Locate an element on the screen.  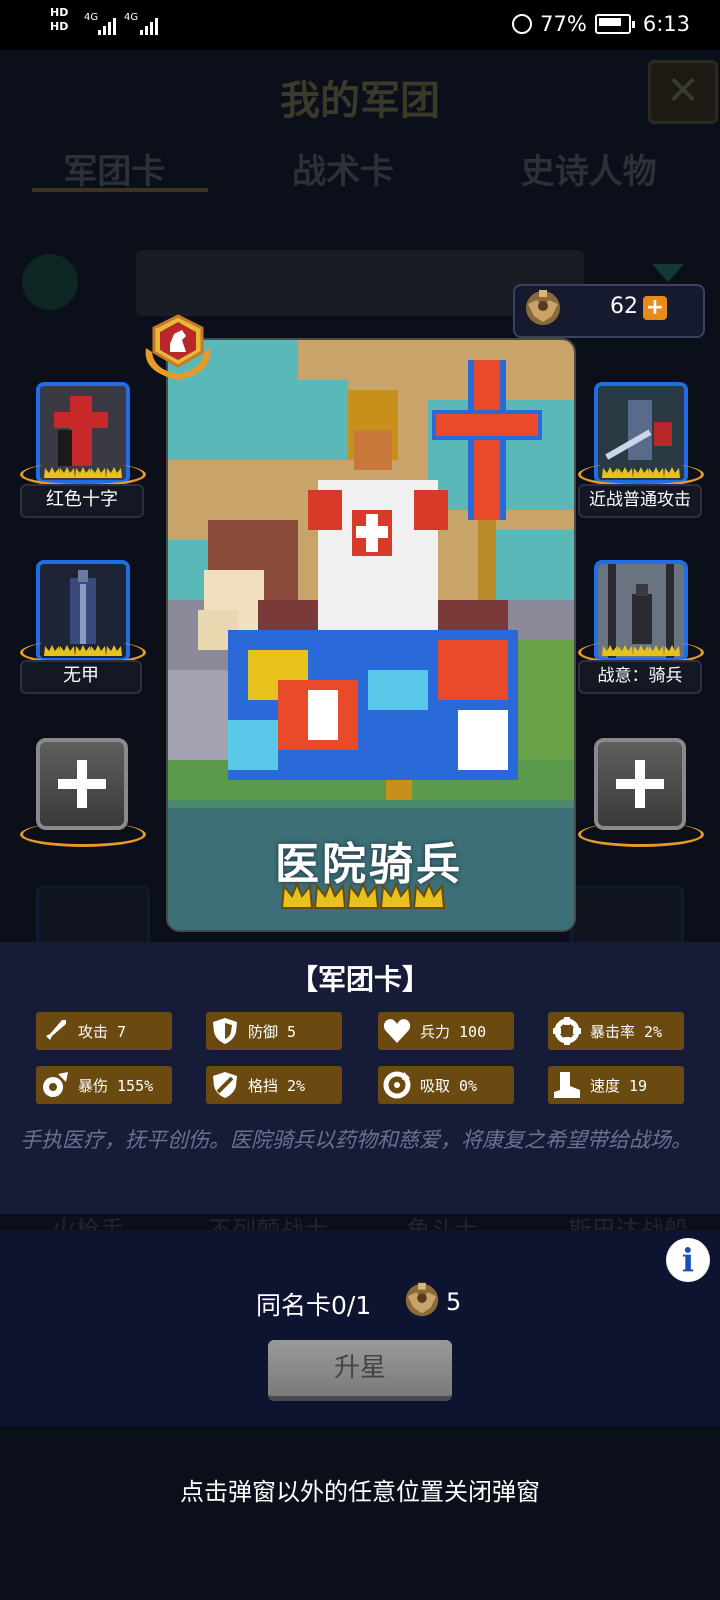
upgrade-star-button: 升星 is located at coordinates (360, 1370).